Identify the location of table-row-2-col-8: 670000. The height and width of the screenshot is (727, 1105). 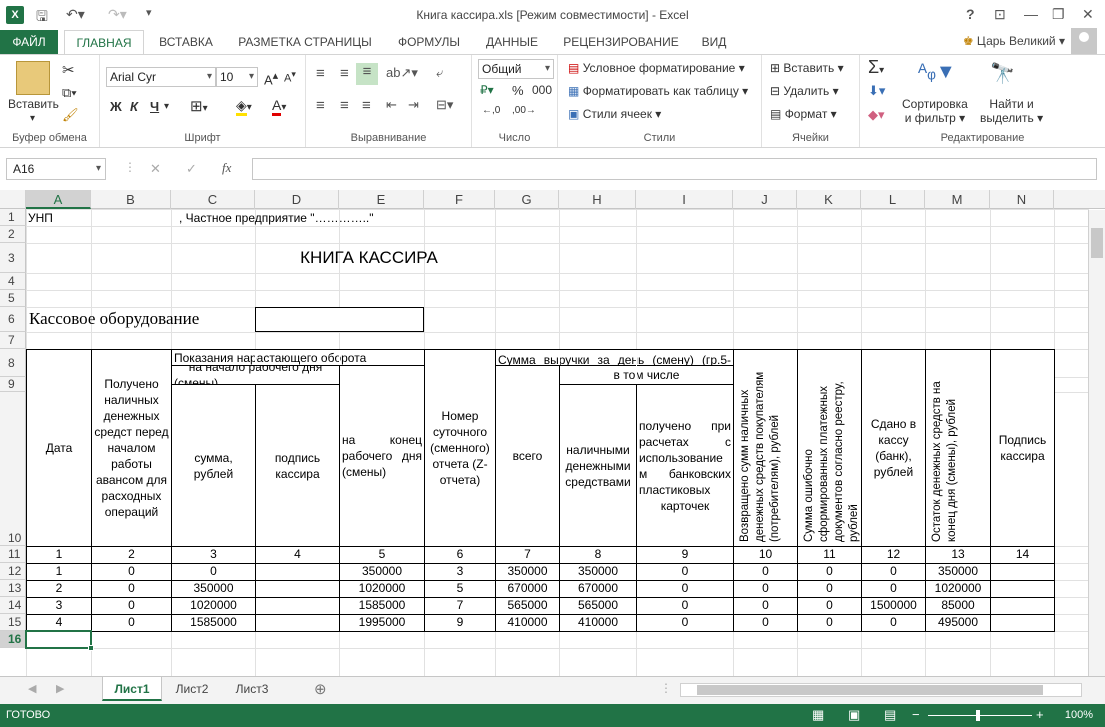
(598, 589).